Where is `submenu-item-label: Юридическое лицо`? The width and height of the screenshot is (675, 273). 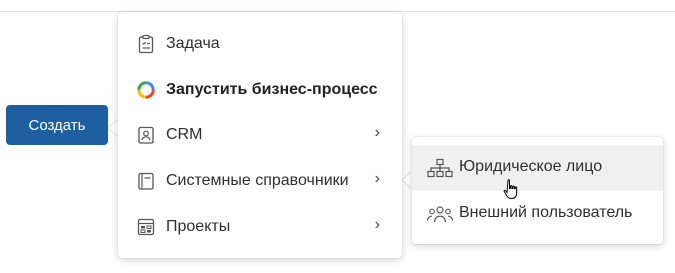 submenu-item-label: Юридическое лицо is located at coordinates (531, 166).